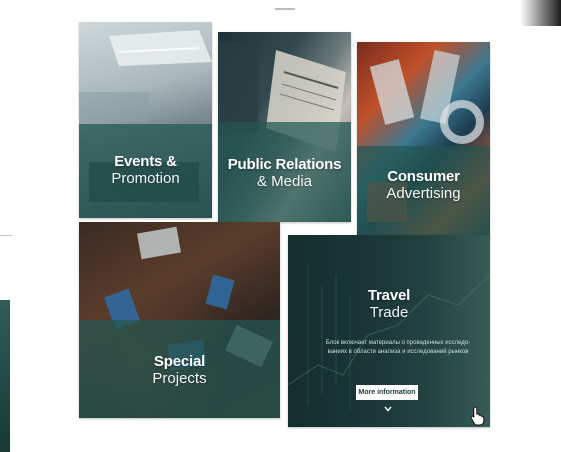  Describe the element at coordinates (6, 235) in the screenshot. I see `left-divider` at that location.